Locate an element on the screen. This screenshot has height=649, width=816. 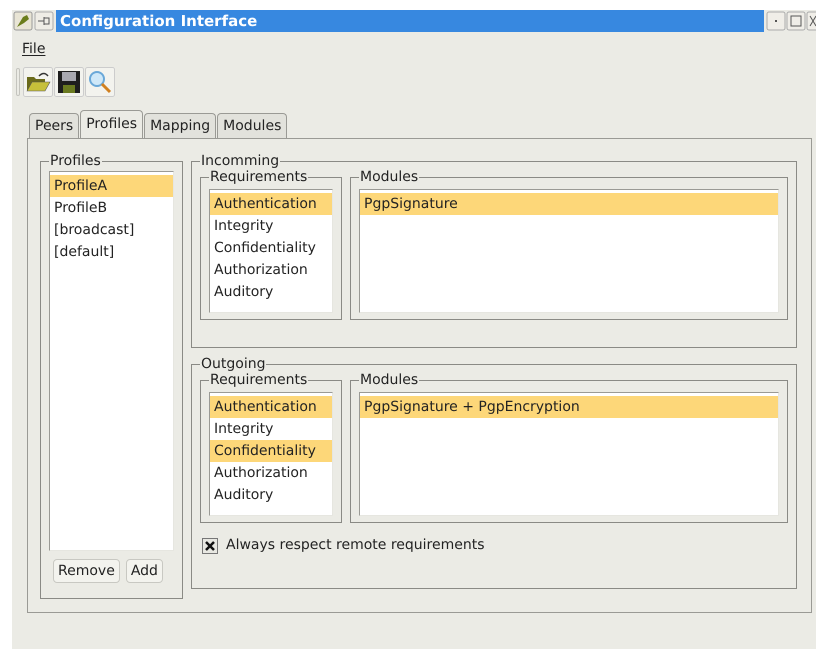
remove-button: Remove is located at coordinates (86, 571).